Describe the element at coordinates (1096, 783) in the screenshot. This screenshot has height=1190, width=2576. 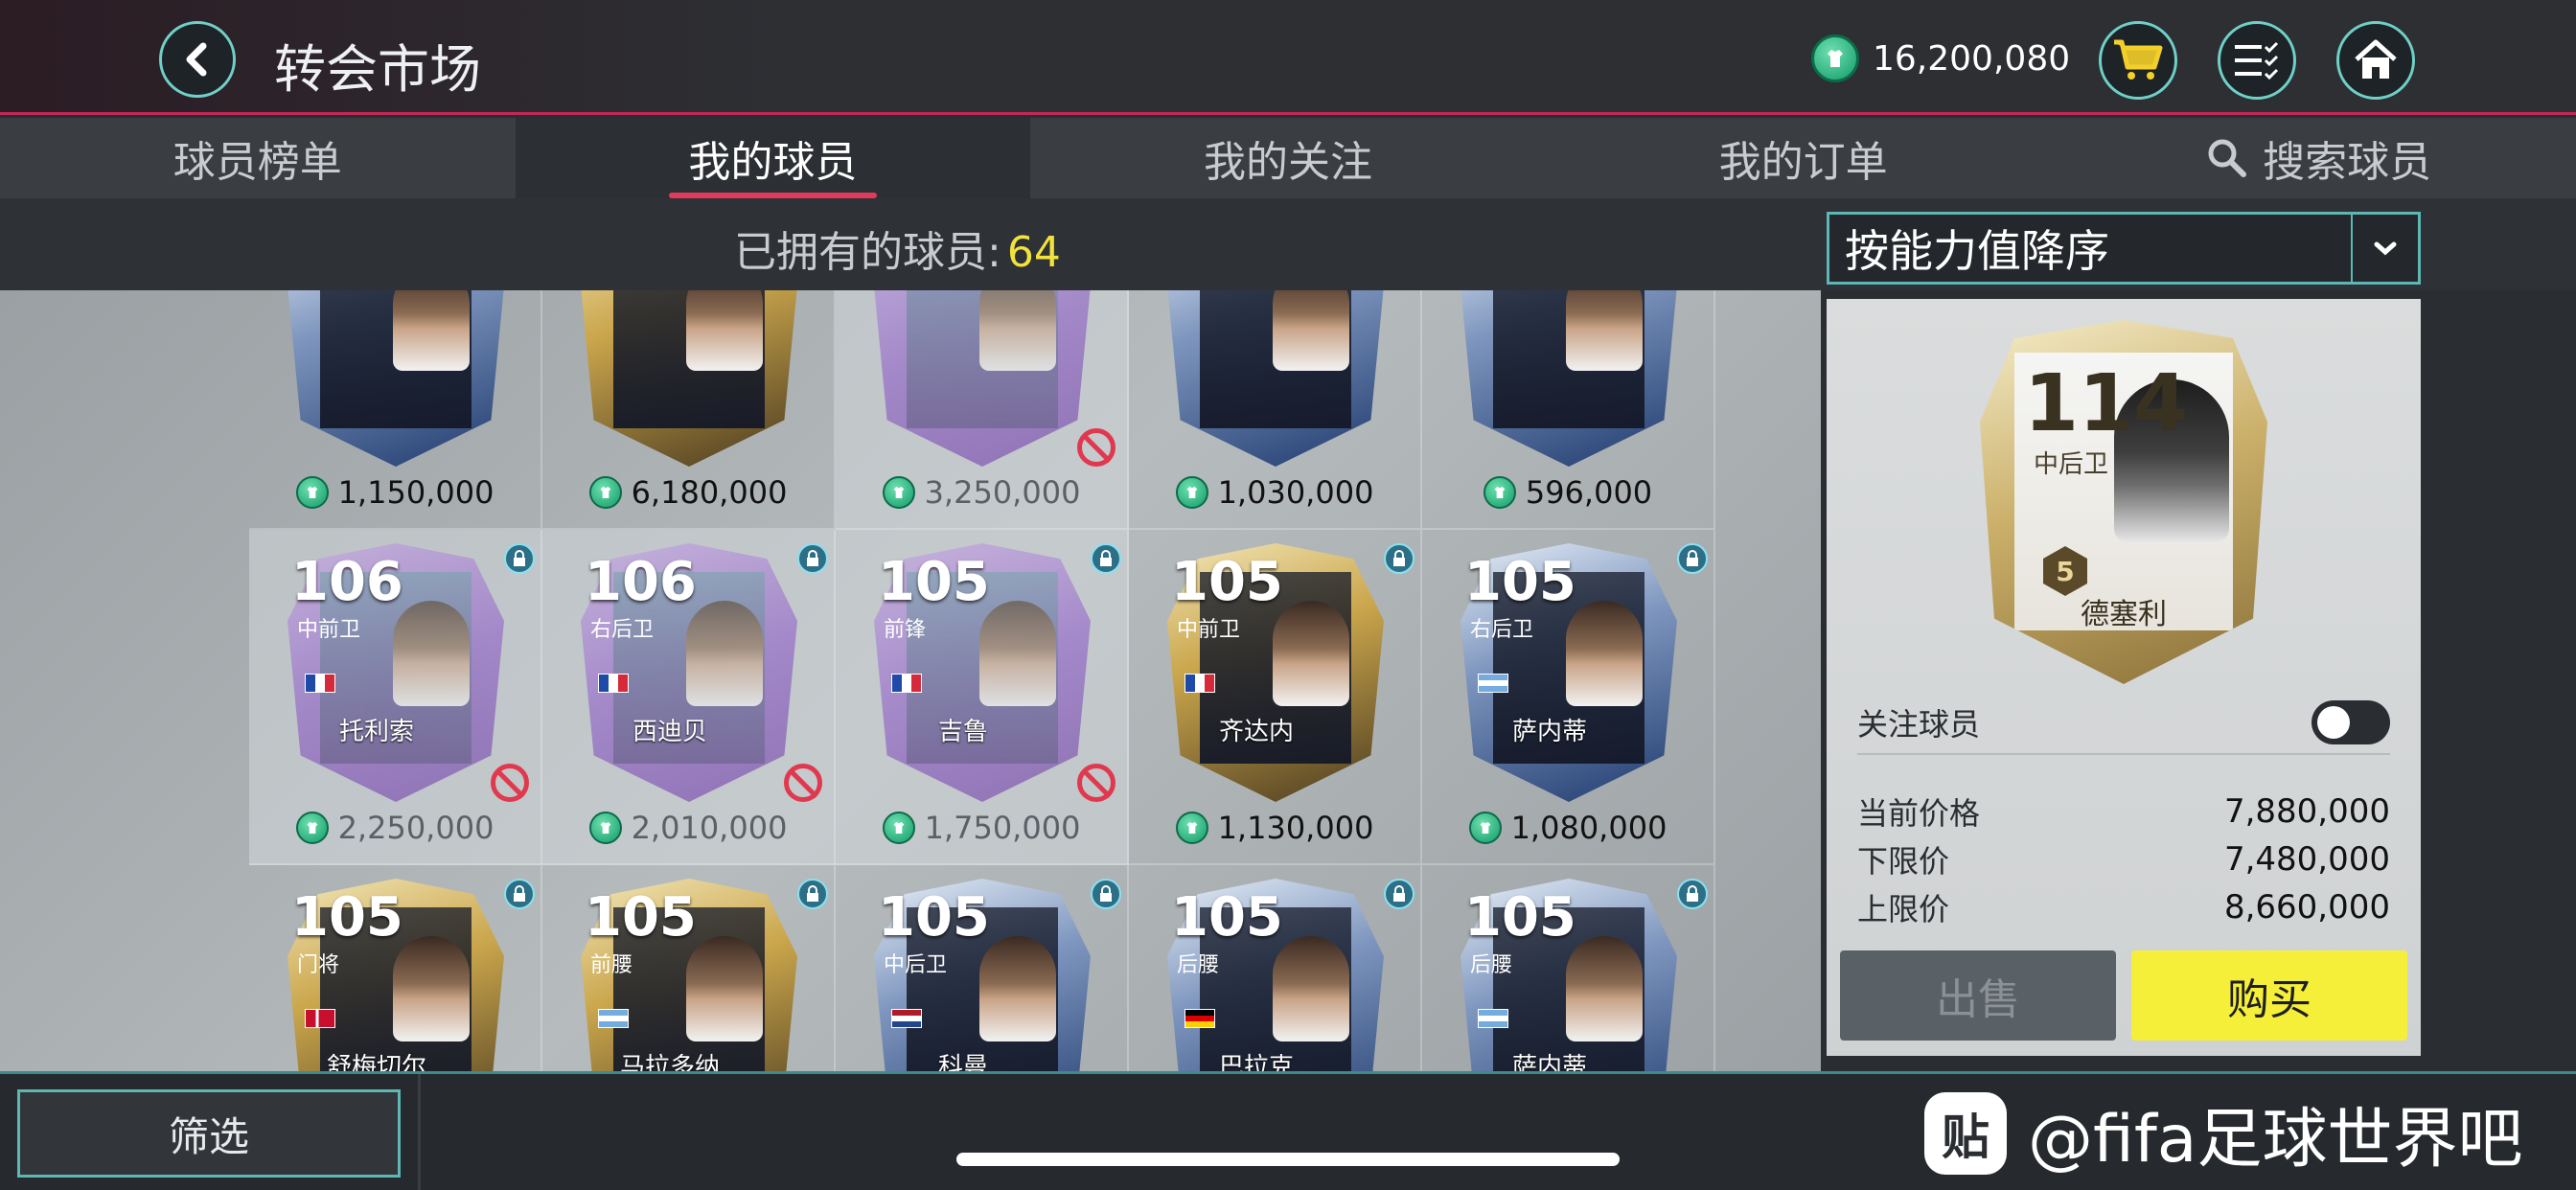
I see `untradeable-icon` at that location.